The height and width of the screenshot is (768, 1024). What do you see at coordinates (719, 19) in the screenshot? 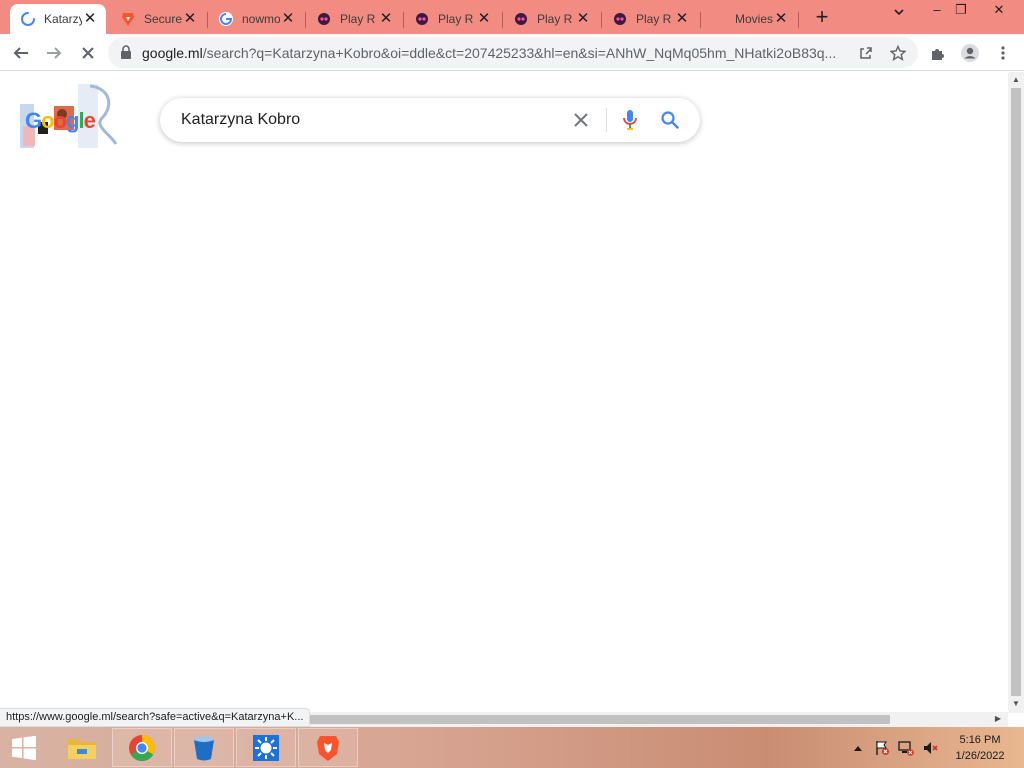
I see `blank-favicon-icon` at bounding box center [719, 19].